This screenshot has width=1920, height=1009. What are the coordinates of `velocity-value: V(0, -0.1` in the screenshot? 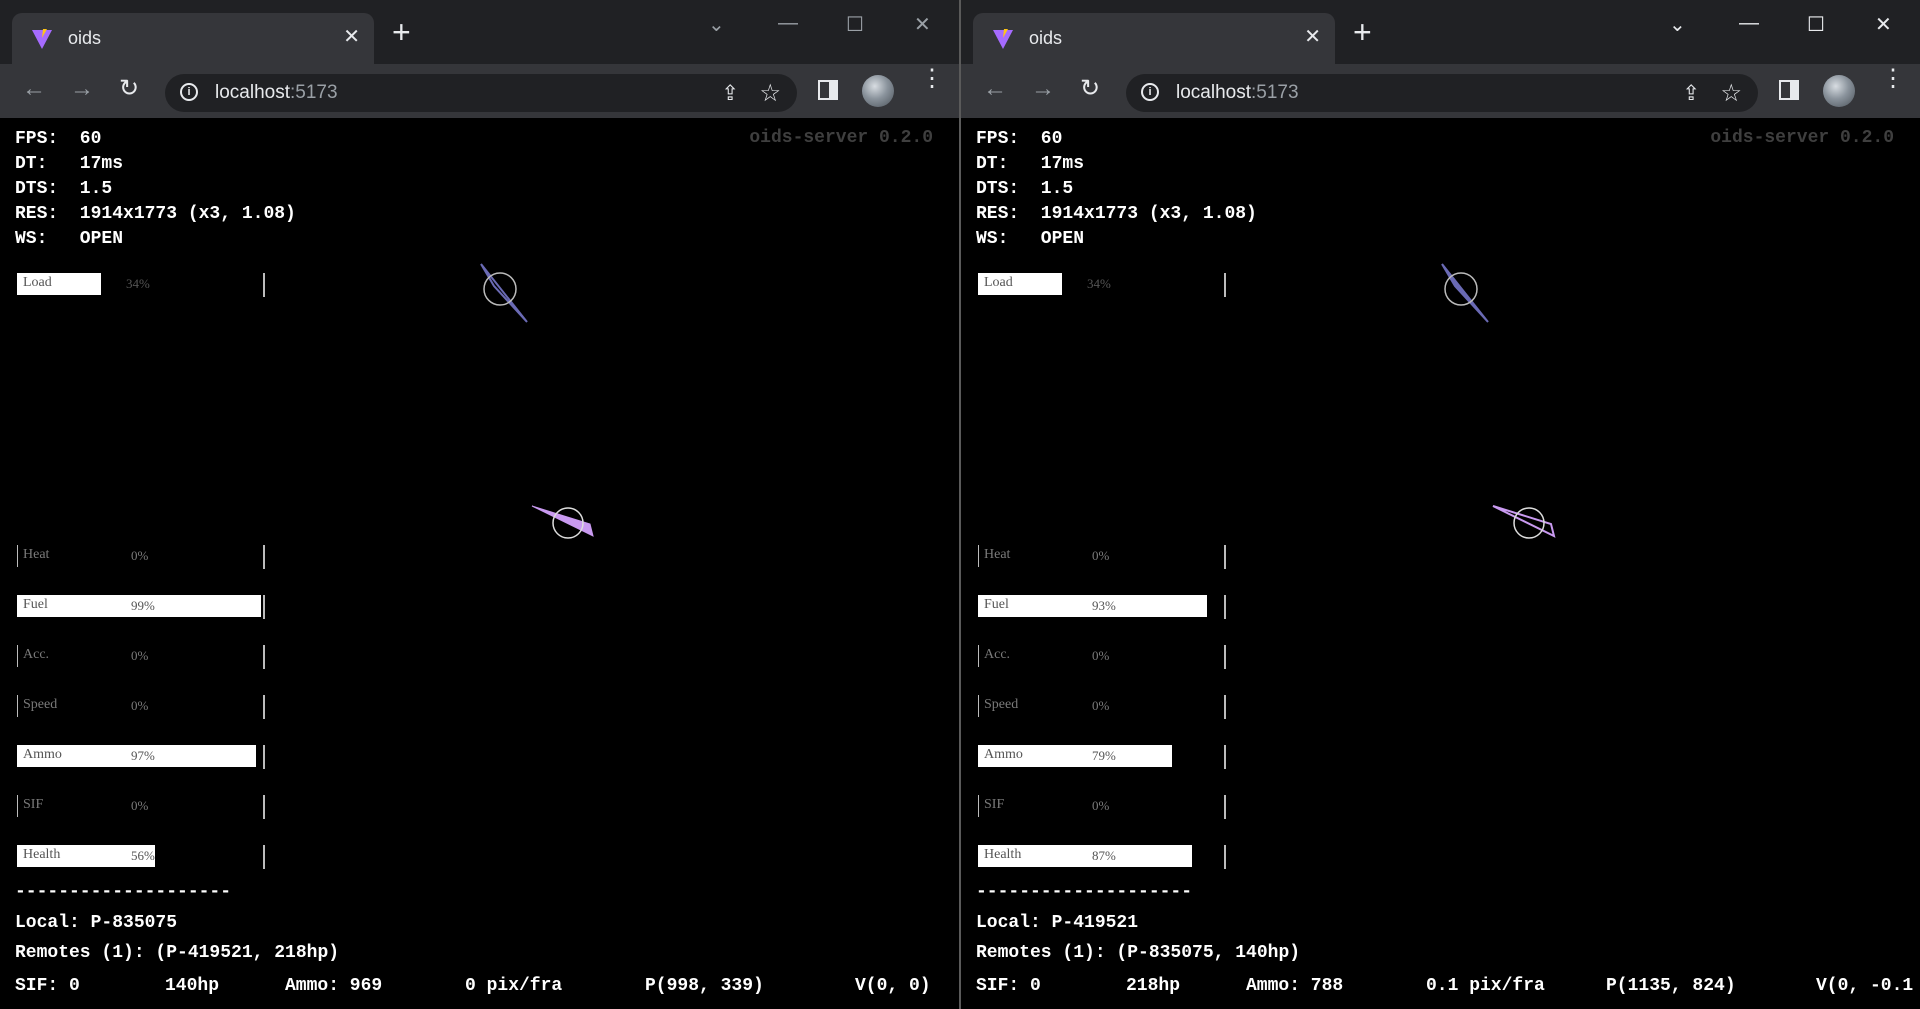 It's located at (1865, 986).